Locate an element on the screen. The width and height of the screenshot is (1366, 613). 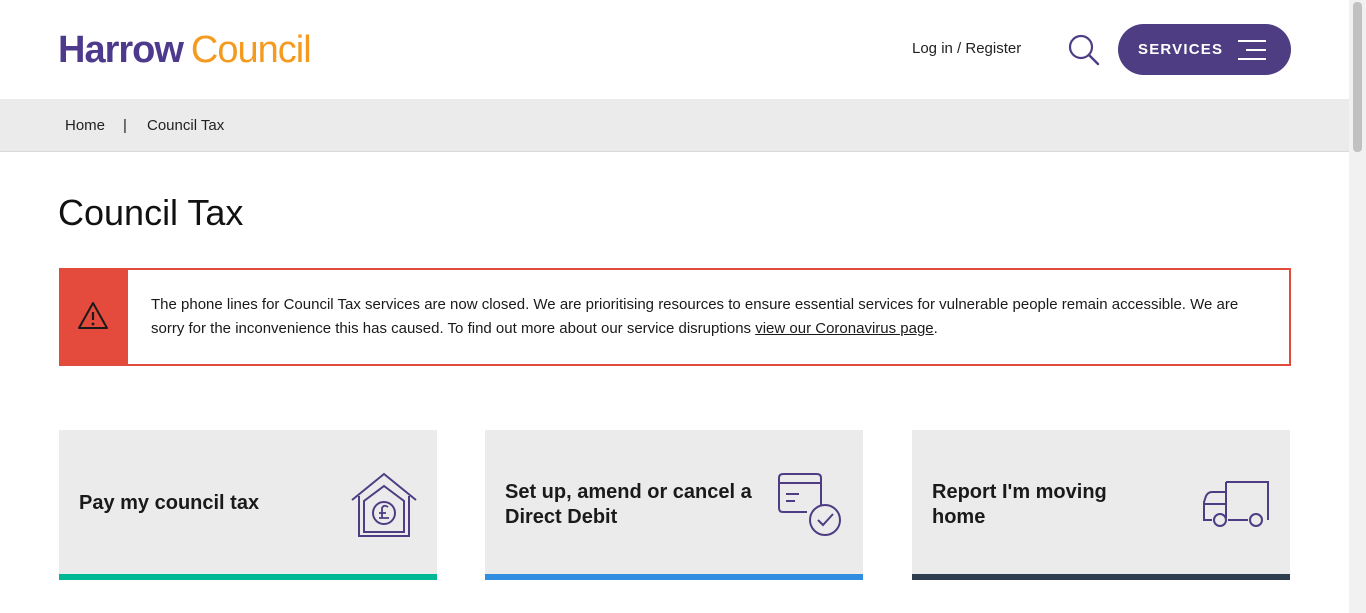
vertical-scrollbar is located at coordinates (1357, 306).